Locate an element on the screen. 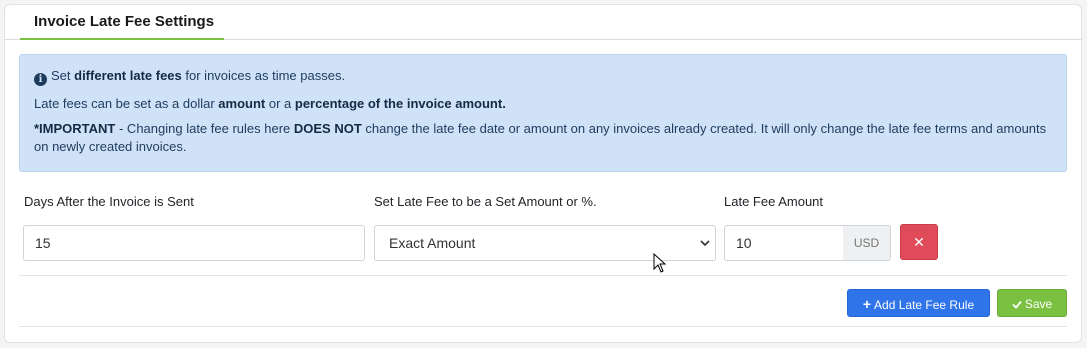 The height and width of the screenshot is (348, 1087). plus-icon: + is located at coordinates (867, 304).